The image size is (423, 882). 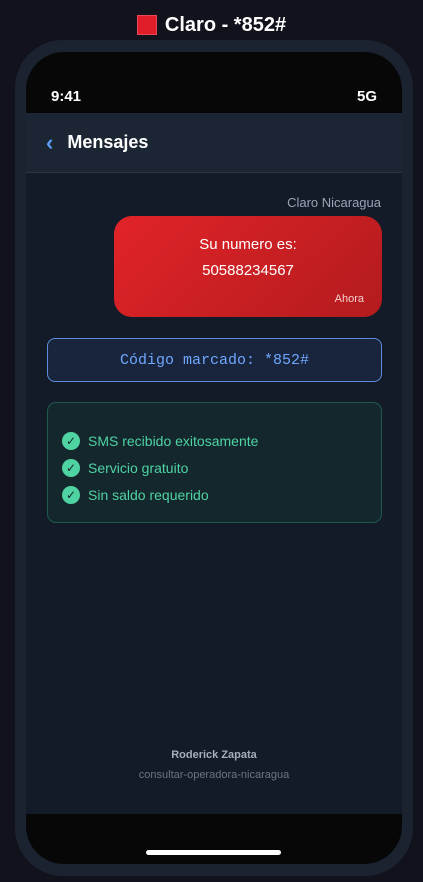 I want to click on status-label: Servicio gratuito, so click(x=138, y=467).